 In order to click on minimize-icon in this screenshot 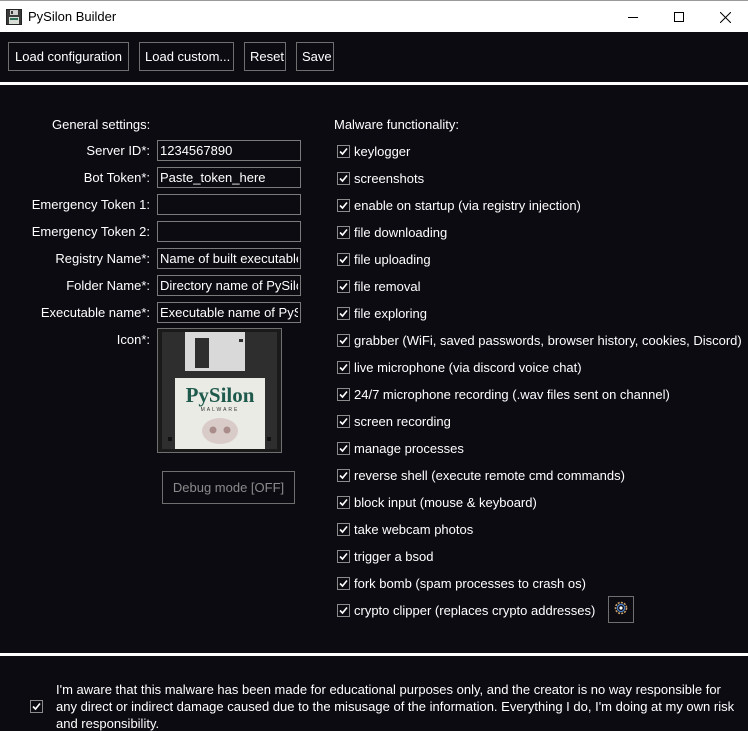, I will do `click(633, 17)`.